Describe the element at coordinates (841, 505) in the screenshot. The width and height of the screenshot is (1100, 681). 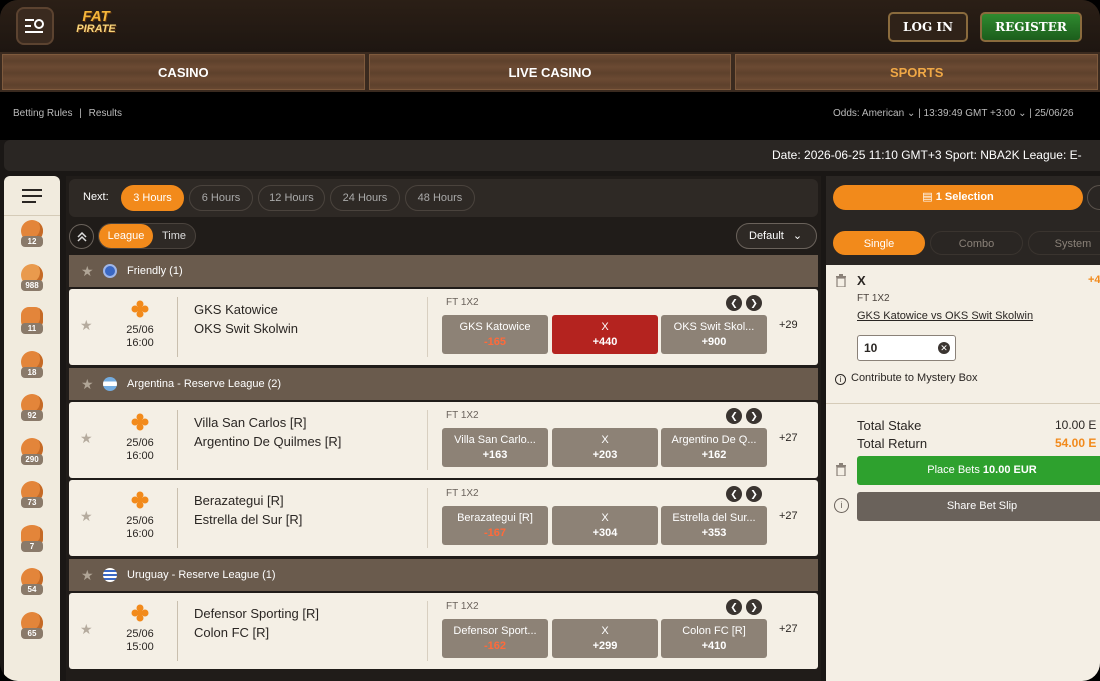
I see `info-icon: i` at that location.